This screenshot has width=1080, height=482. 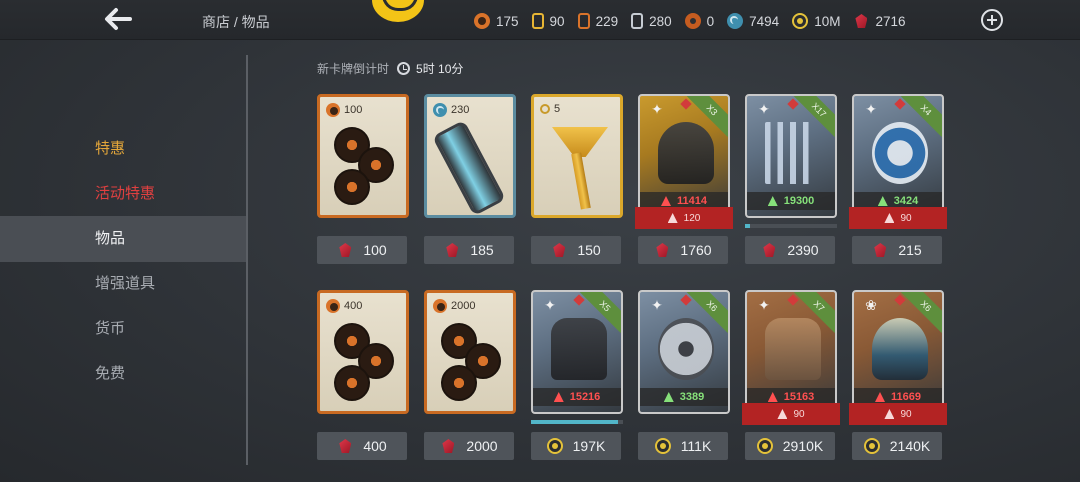 I want to click on price-button: 2000, so click(x=469, y=446).